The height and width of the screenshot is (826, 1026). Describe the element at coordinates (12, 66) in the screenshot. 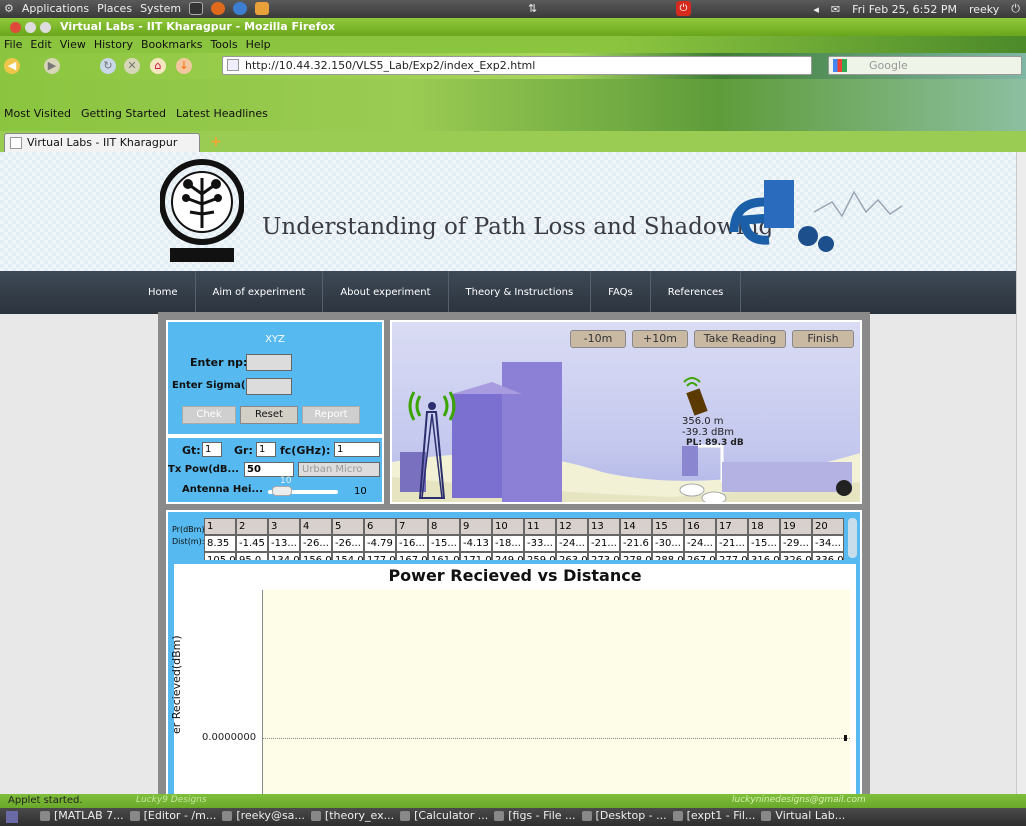

I see `back-icon: ◀` at that location.